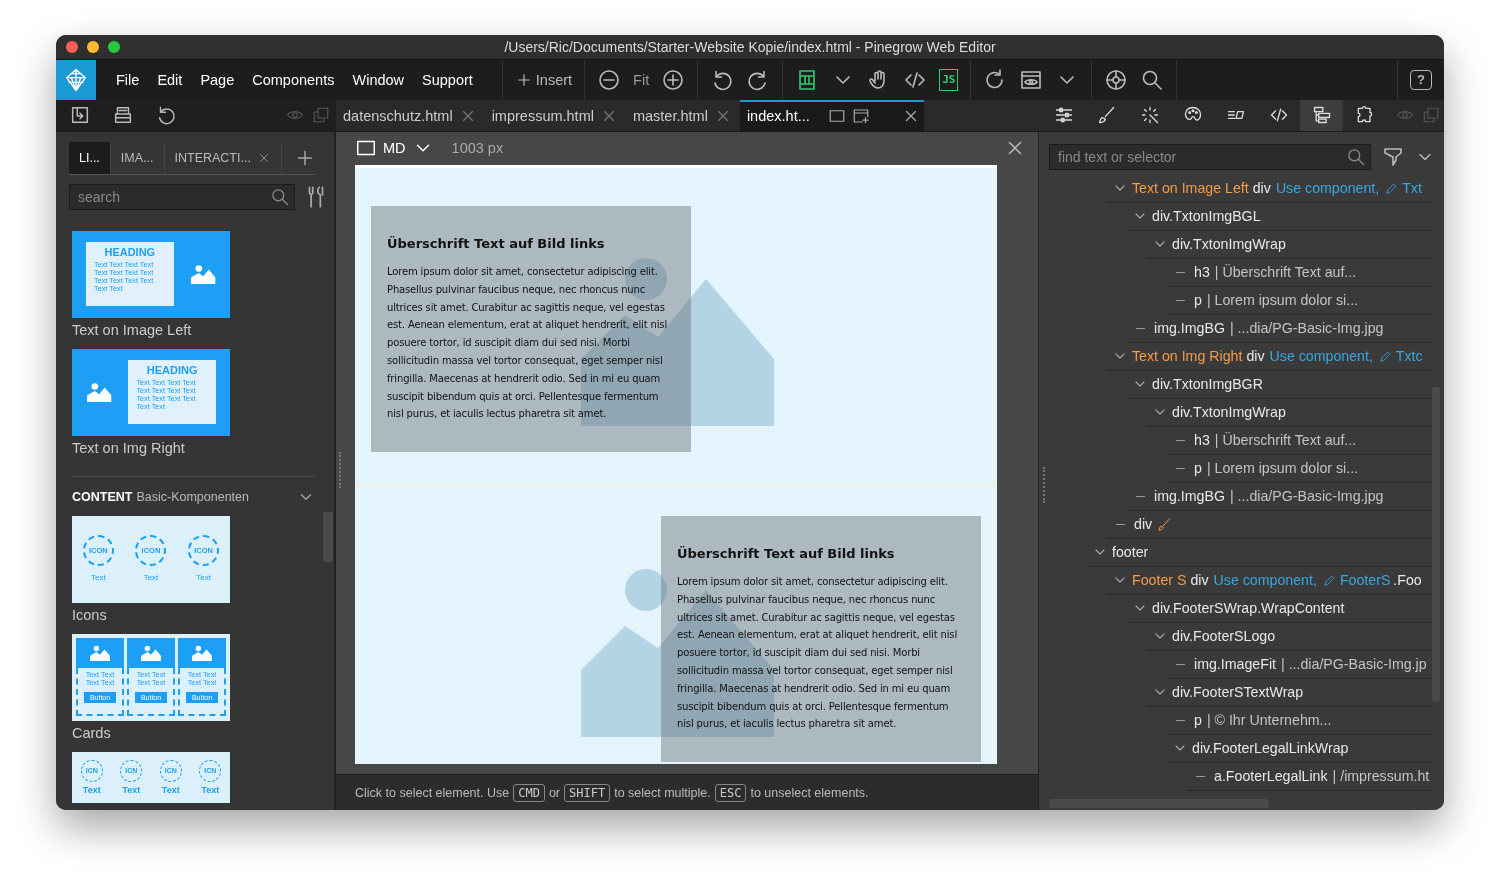 The height and width of the screenshot is (884, 1500). What do you see at coordinates (93, 46) in the screenshot?
I see `minimize-button` at bounding box center [93, 46].